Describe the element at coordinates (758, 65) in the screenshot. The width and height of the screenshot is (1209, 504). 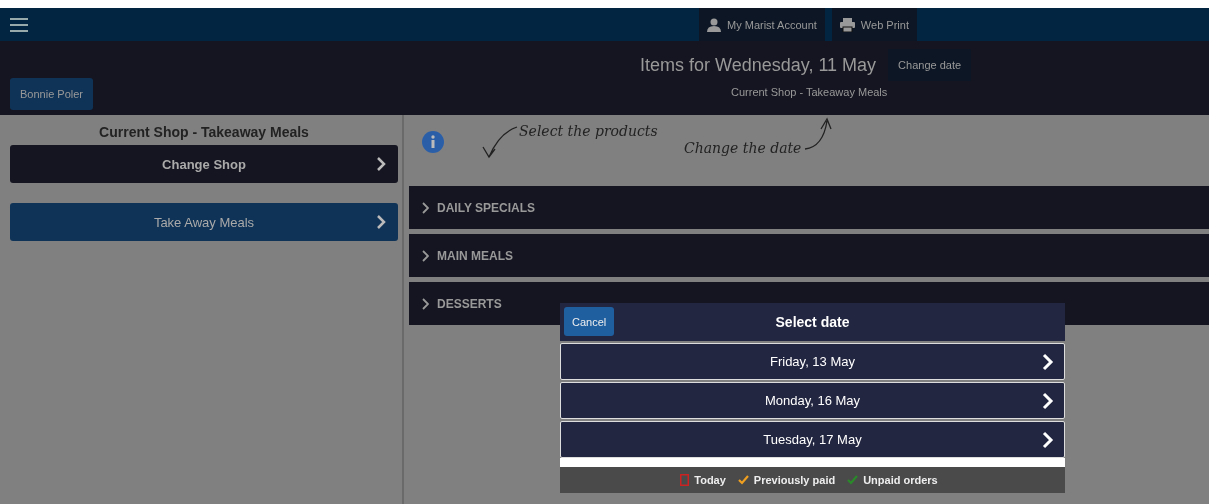
I see `page-title: Items for Wednesday, 11 May` at that location.